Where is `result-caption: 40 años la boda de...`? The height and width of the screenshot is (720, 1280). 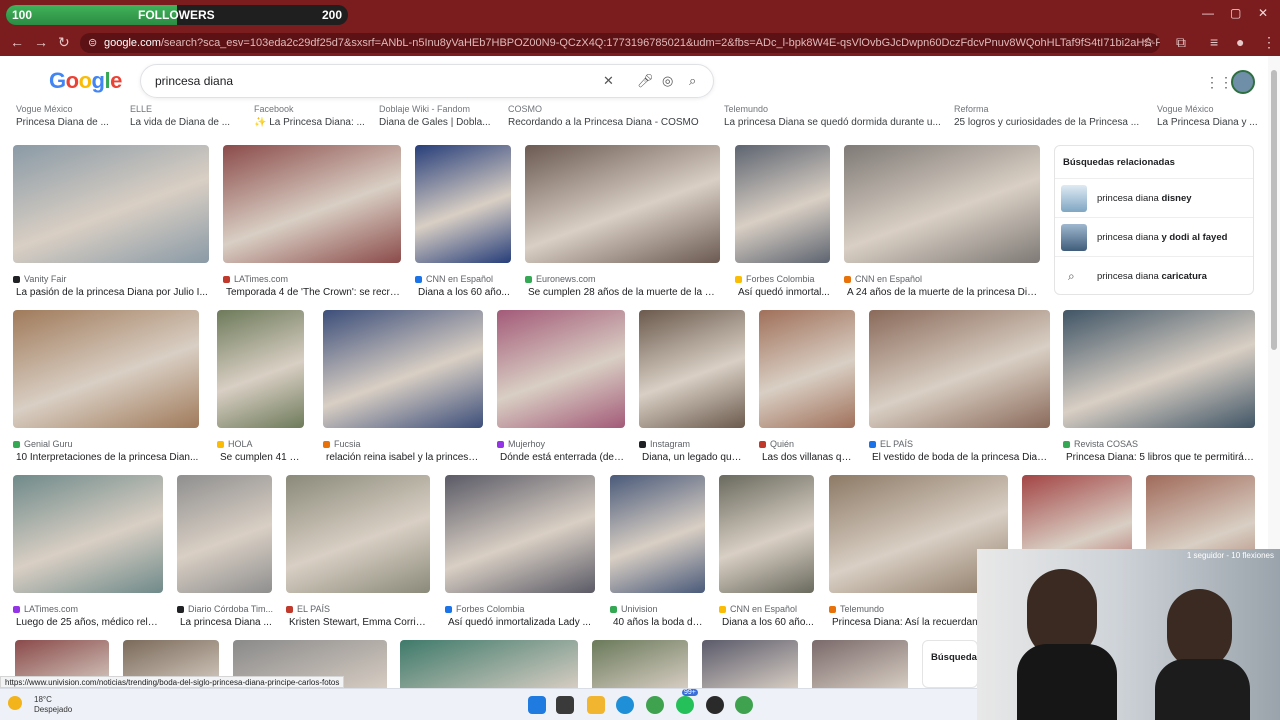
result-caption: 40 años la boda de... is located at coordinates (659, 622).